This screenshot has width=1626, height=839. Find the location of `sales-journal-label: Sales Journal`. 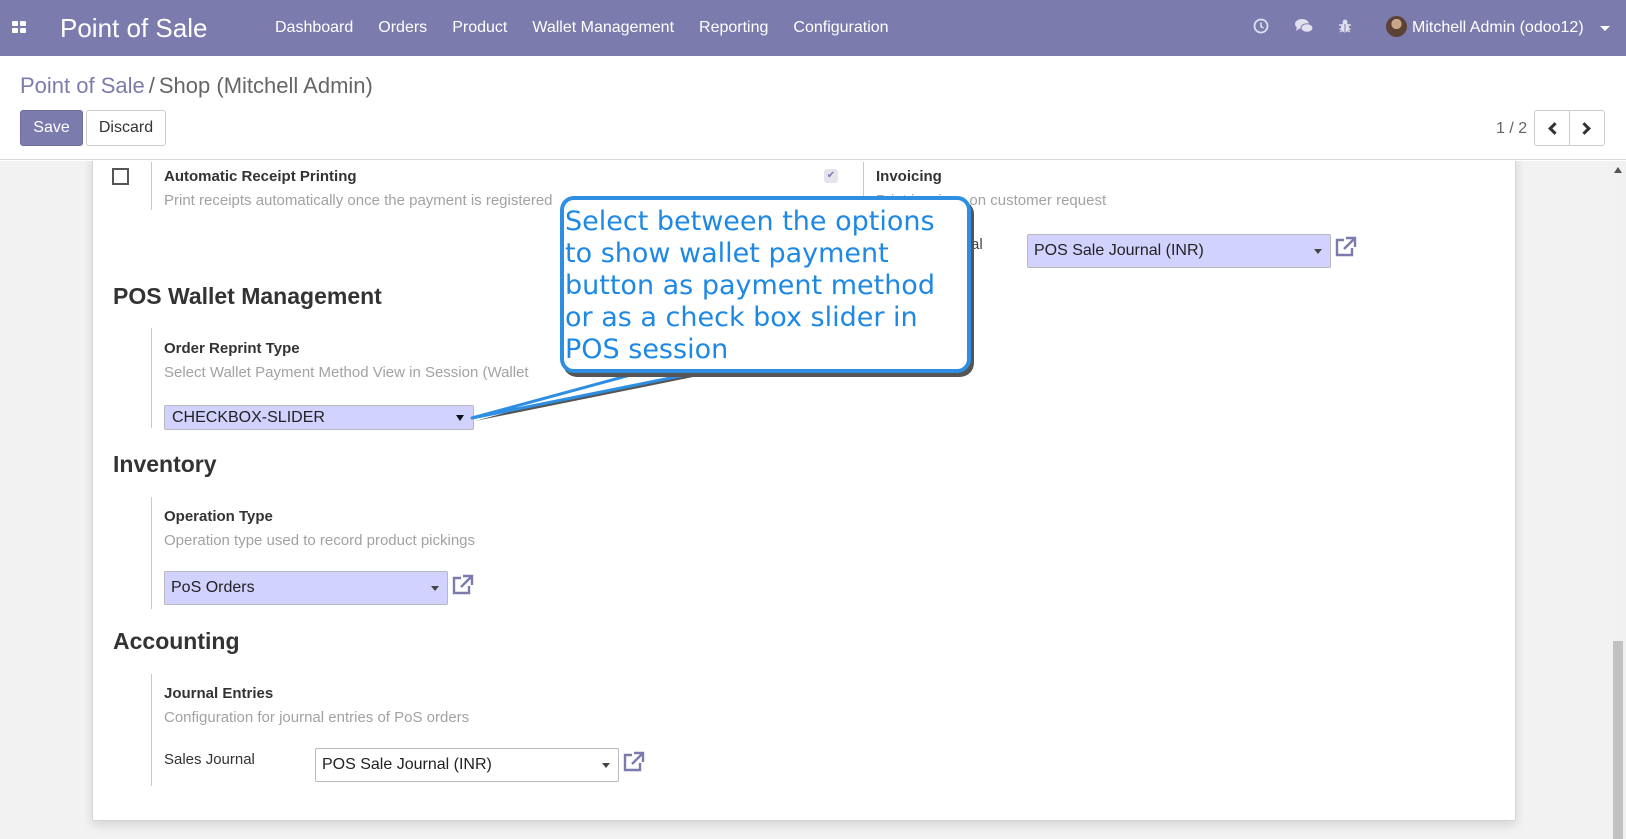

sales-journal-label: Sales Journal is located at coordinates (209, 759).